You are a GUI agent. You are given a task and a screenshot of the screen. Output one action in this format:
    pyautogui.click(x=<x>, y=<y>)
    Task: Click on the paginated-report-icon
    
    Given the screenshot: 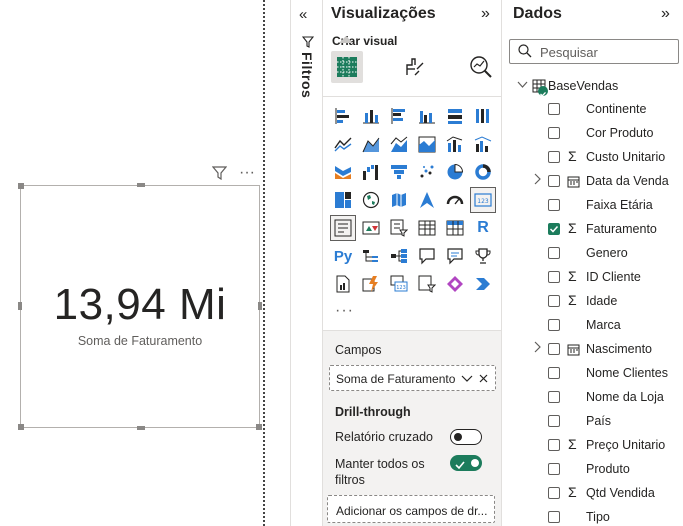 What is the action you would take?
    pyautogui.click(x=343, y=284)
    